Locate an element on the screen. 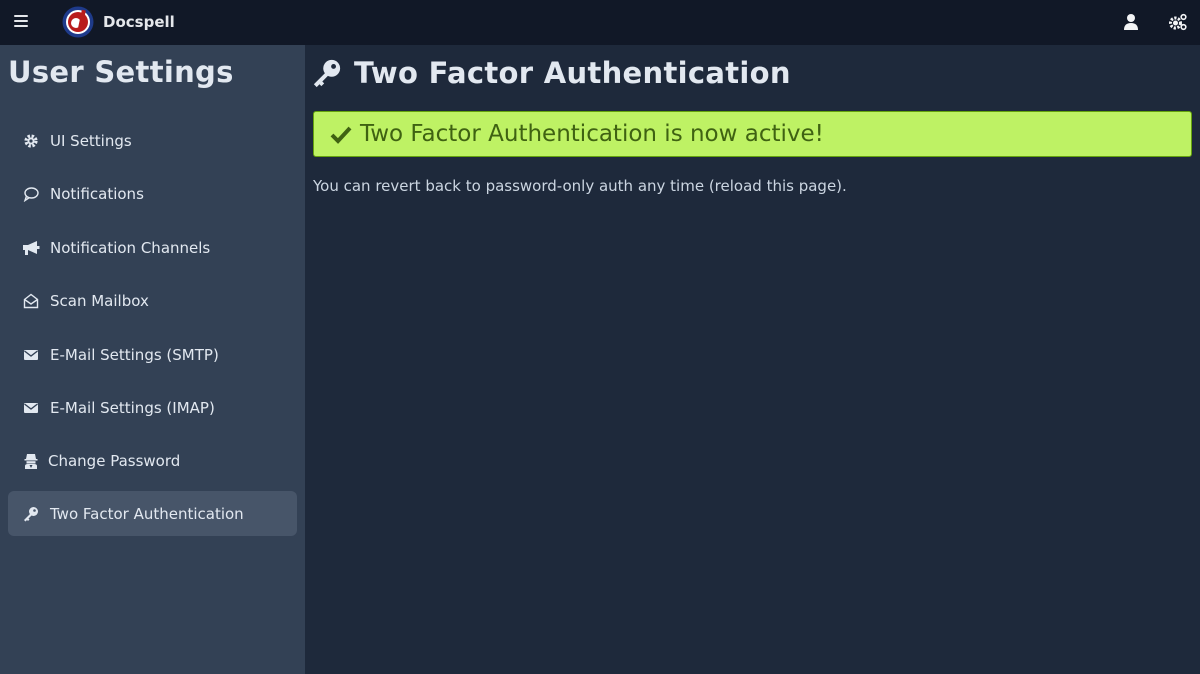  sidebar-item-label: Change Password is located at coordinates (114, 460).